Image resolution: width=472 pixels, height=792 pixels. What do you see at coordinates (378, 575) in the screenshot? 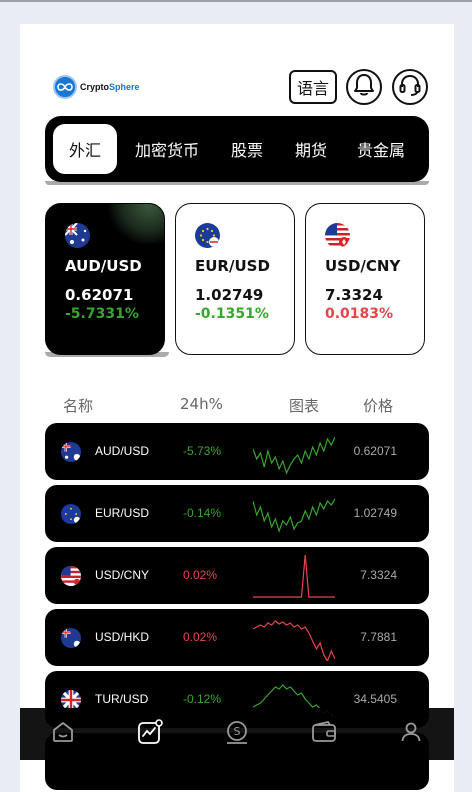
I see `row-price: 7.3324` at bounding box center [378, 575].